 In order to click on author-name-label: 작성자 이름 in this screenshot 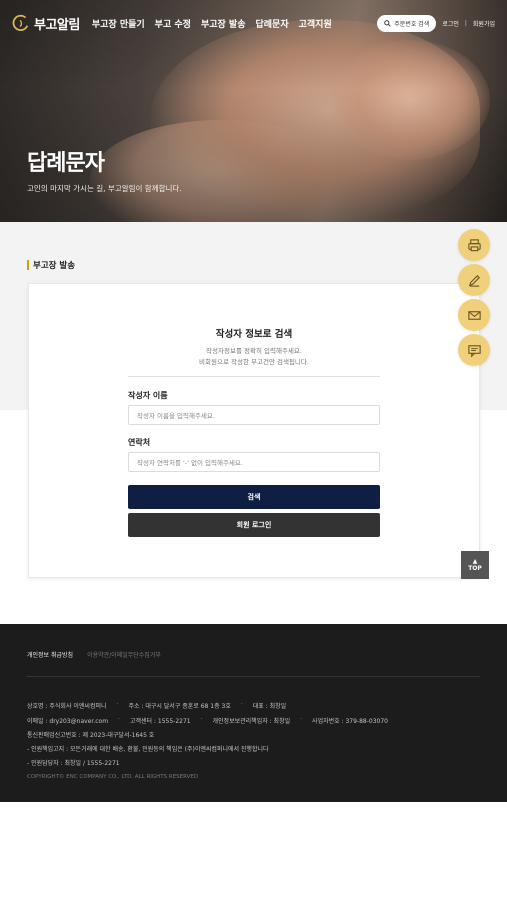, I will do `click(148, 395)`.